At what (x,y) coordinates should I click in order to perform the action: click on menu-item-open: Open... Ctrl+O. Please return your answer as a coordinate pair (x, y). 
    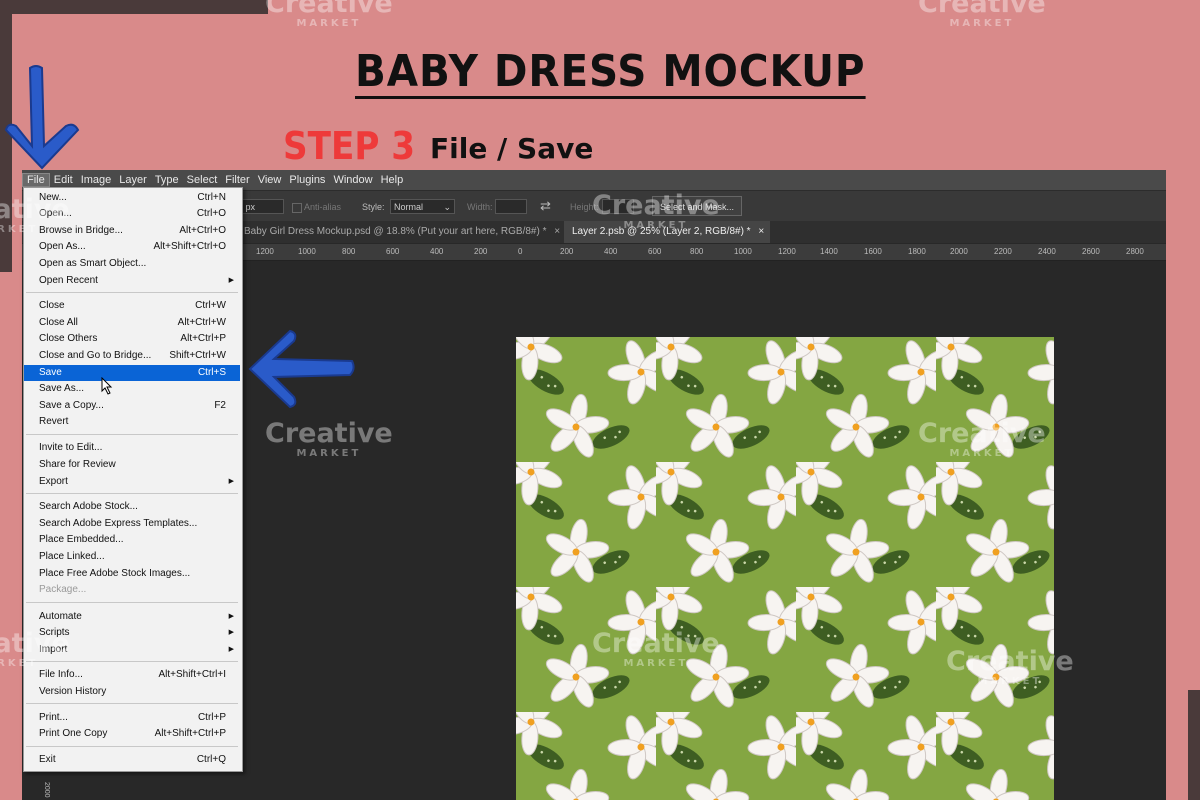
    Looking at the image, I should click on (132, 214).